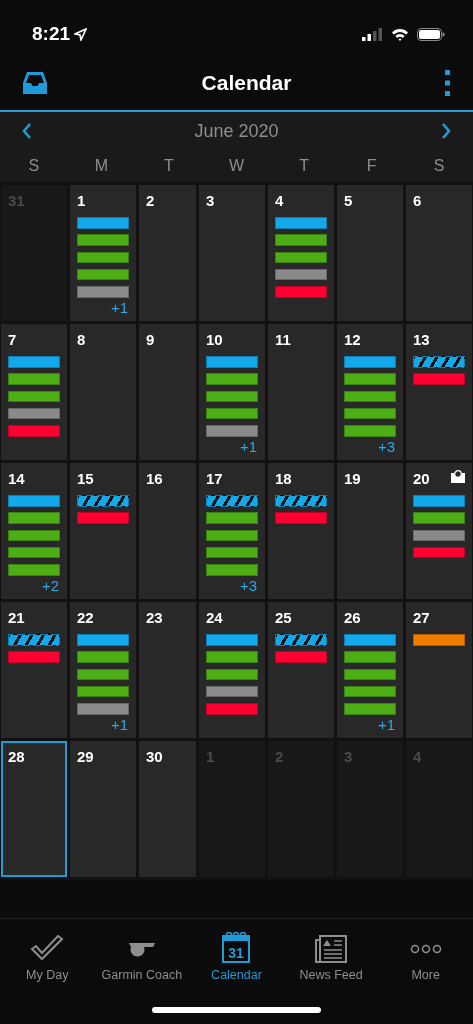 Image resolution: width=473 pixels, height=1024 pixels. Describe the element at coordinates (167, 670) in the screenshot. I see `day-cell: 23` at that location.